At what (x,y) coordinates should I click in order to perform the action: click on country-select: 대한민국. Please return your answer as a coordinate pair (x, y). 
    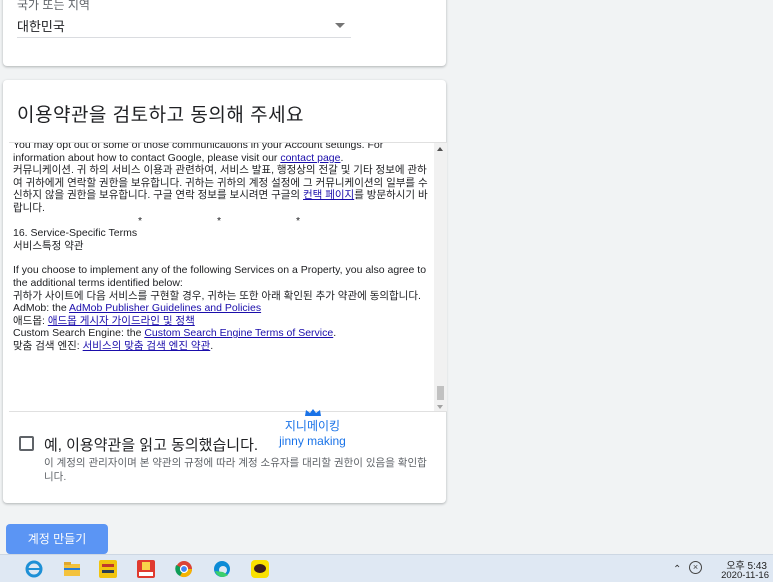
    Looking at the image, I should click on (184, 24).